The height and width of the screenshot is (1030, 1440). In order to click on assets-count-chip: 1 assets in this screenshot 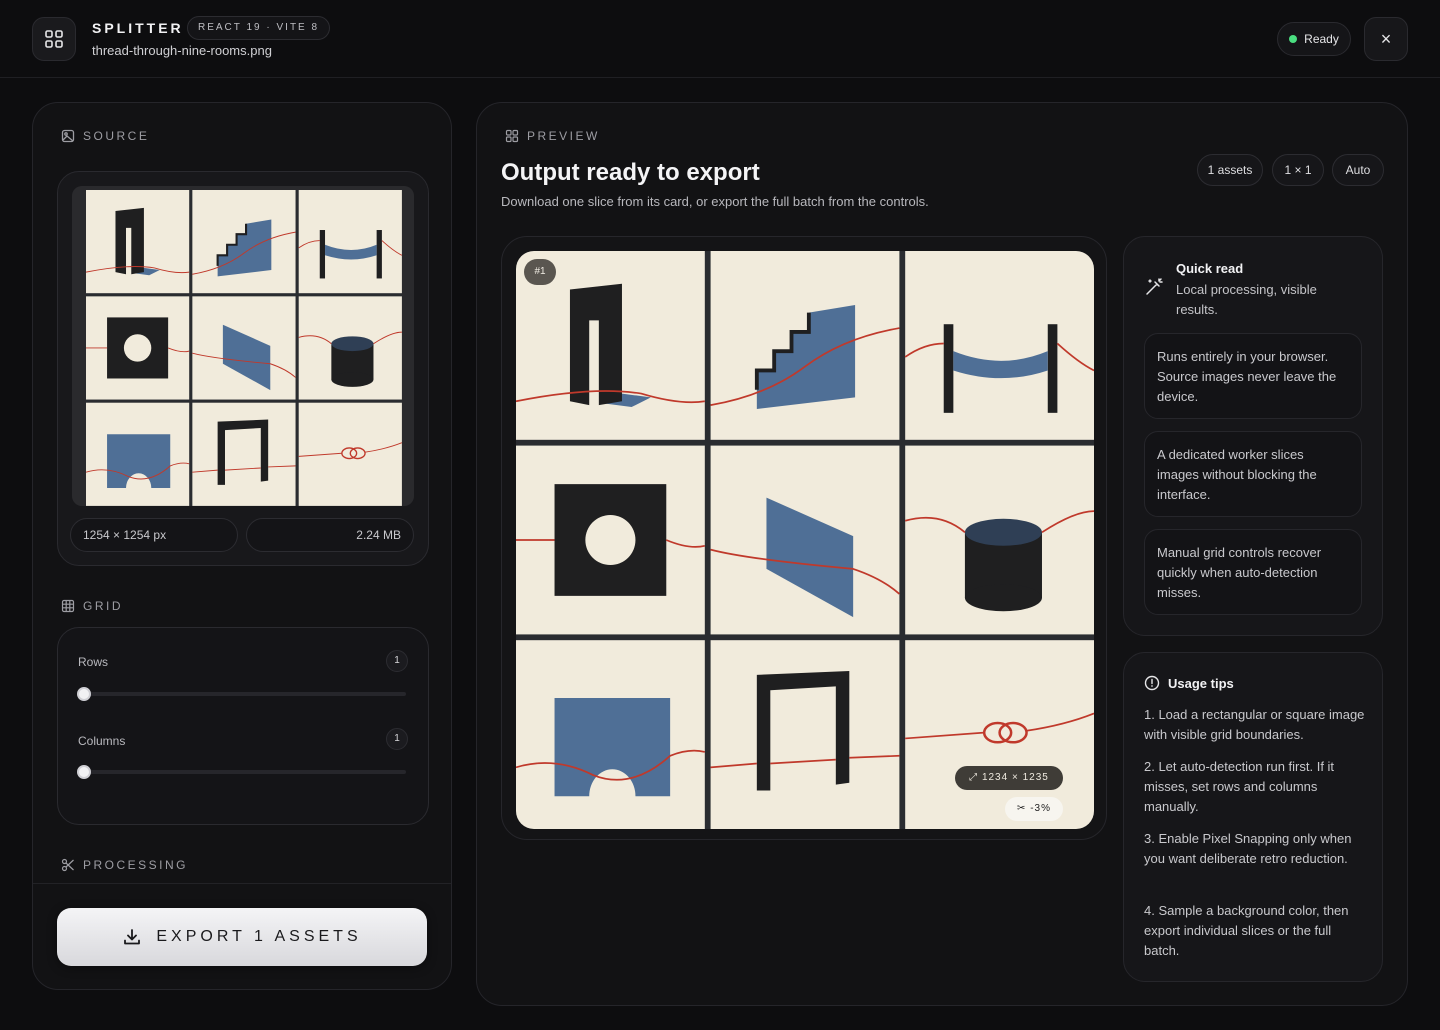, I will do `click(1230, 170)`.